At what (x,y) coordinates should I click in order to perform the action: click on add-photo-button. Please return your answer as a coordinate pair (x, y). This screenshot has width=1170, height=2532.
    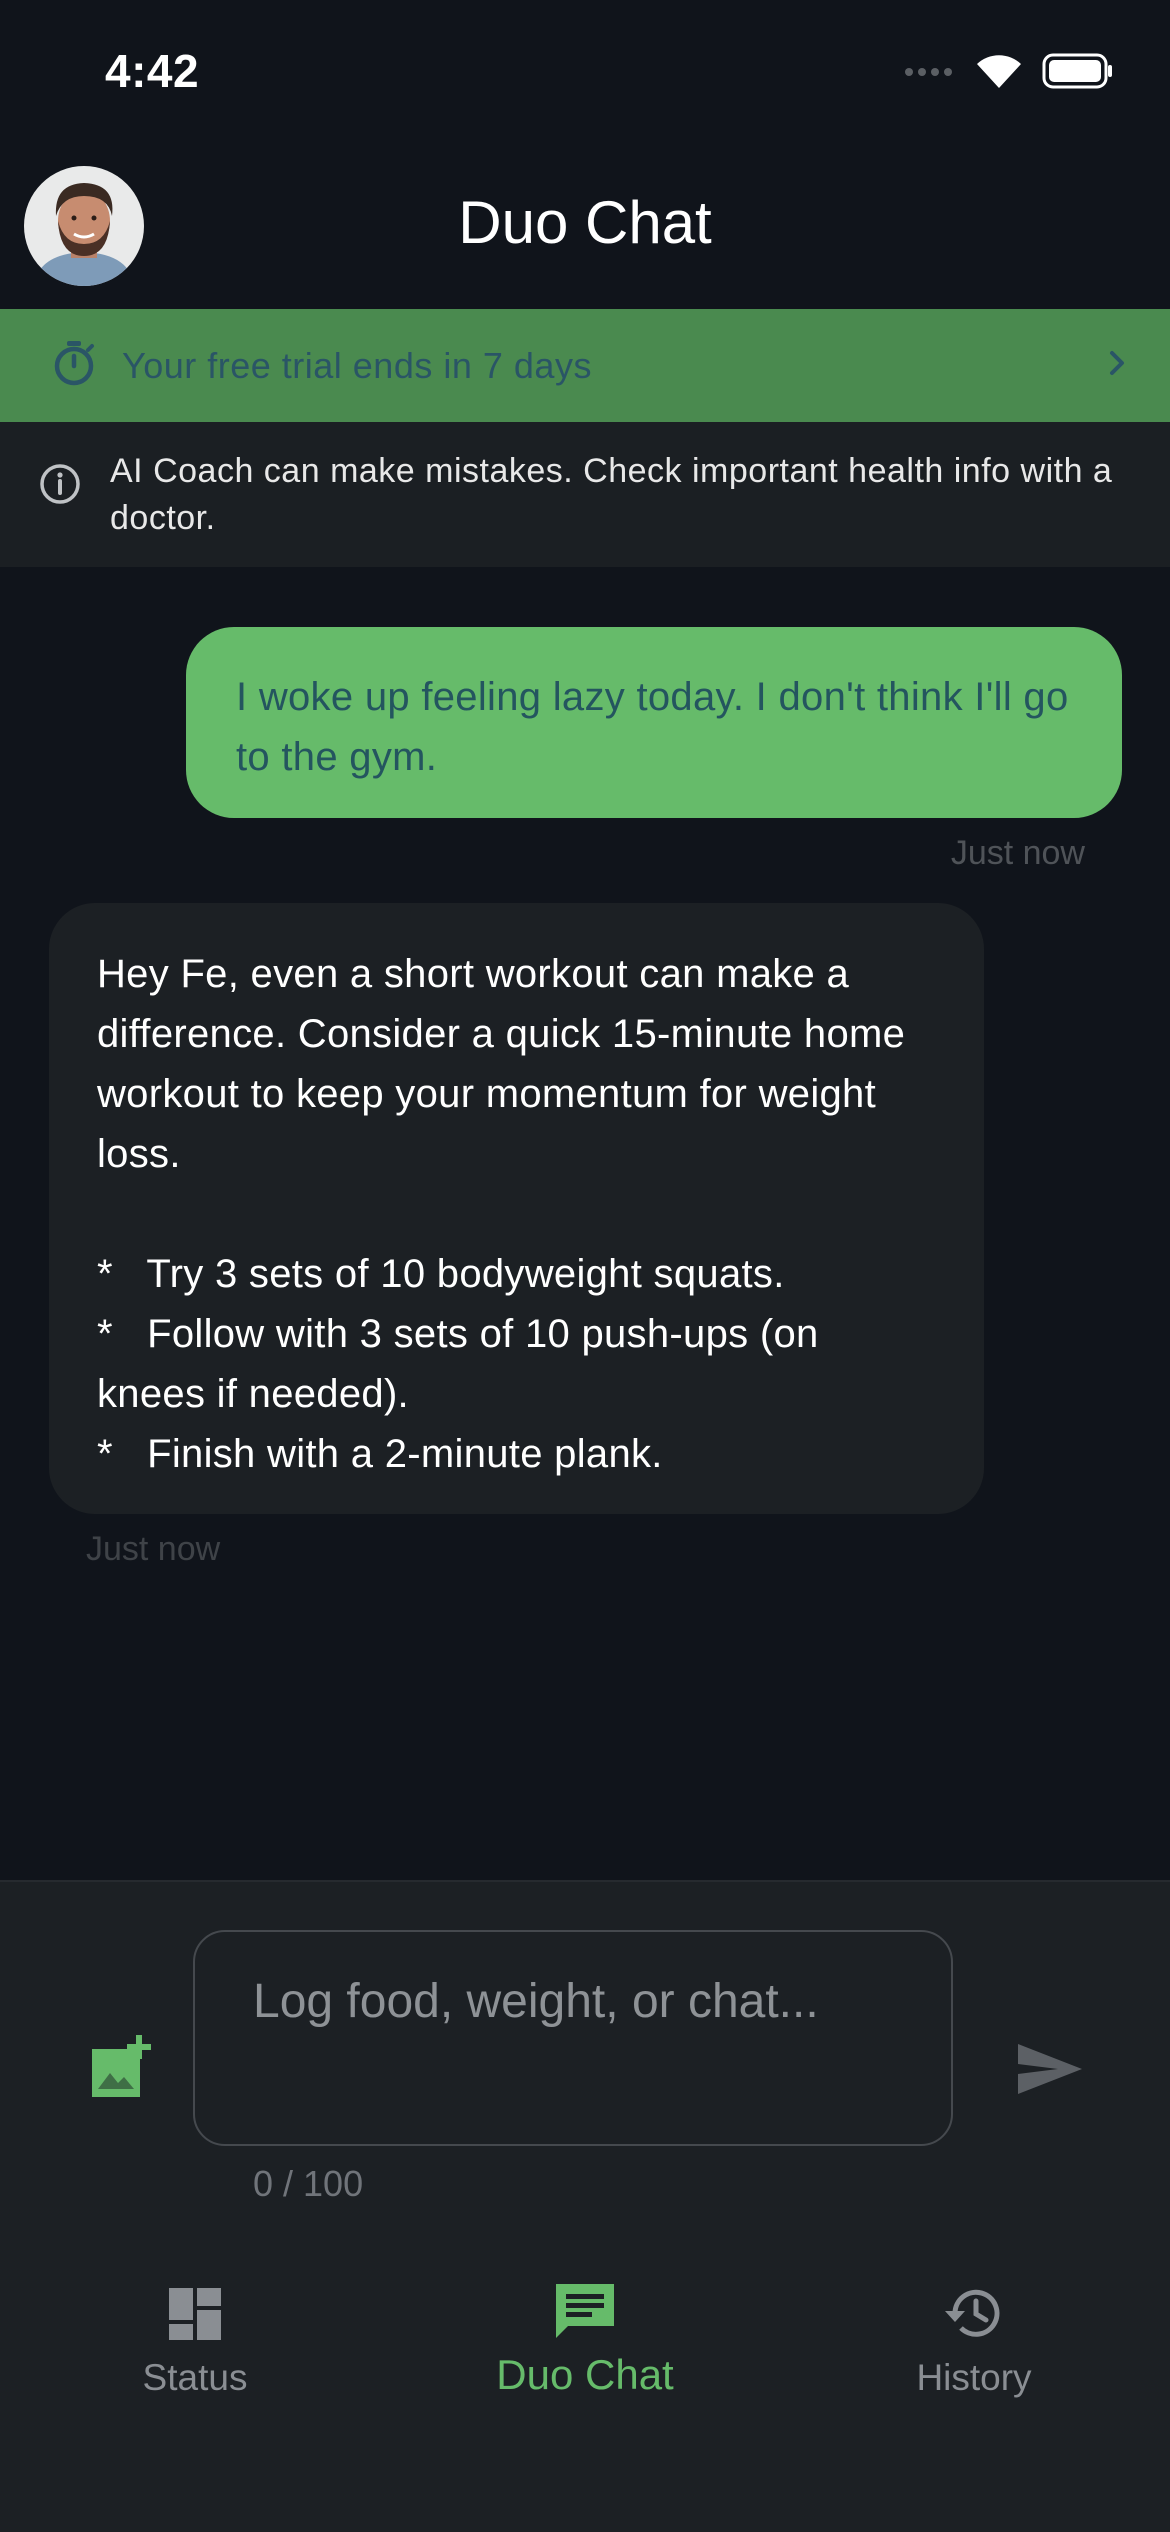
    Looking at the image, I should click on (121, 2068).